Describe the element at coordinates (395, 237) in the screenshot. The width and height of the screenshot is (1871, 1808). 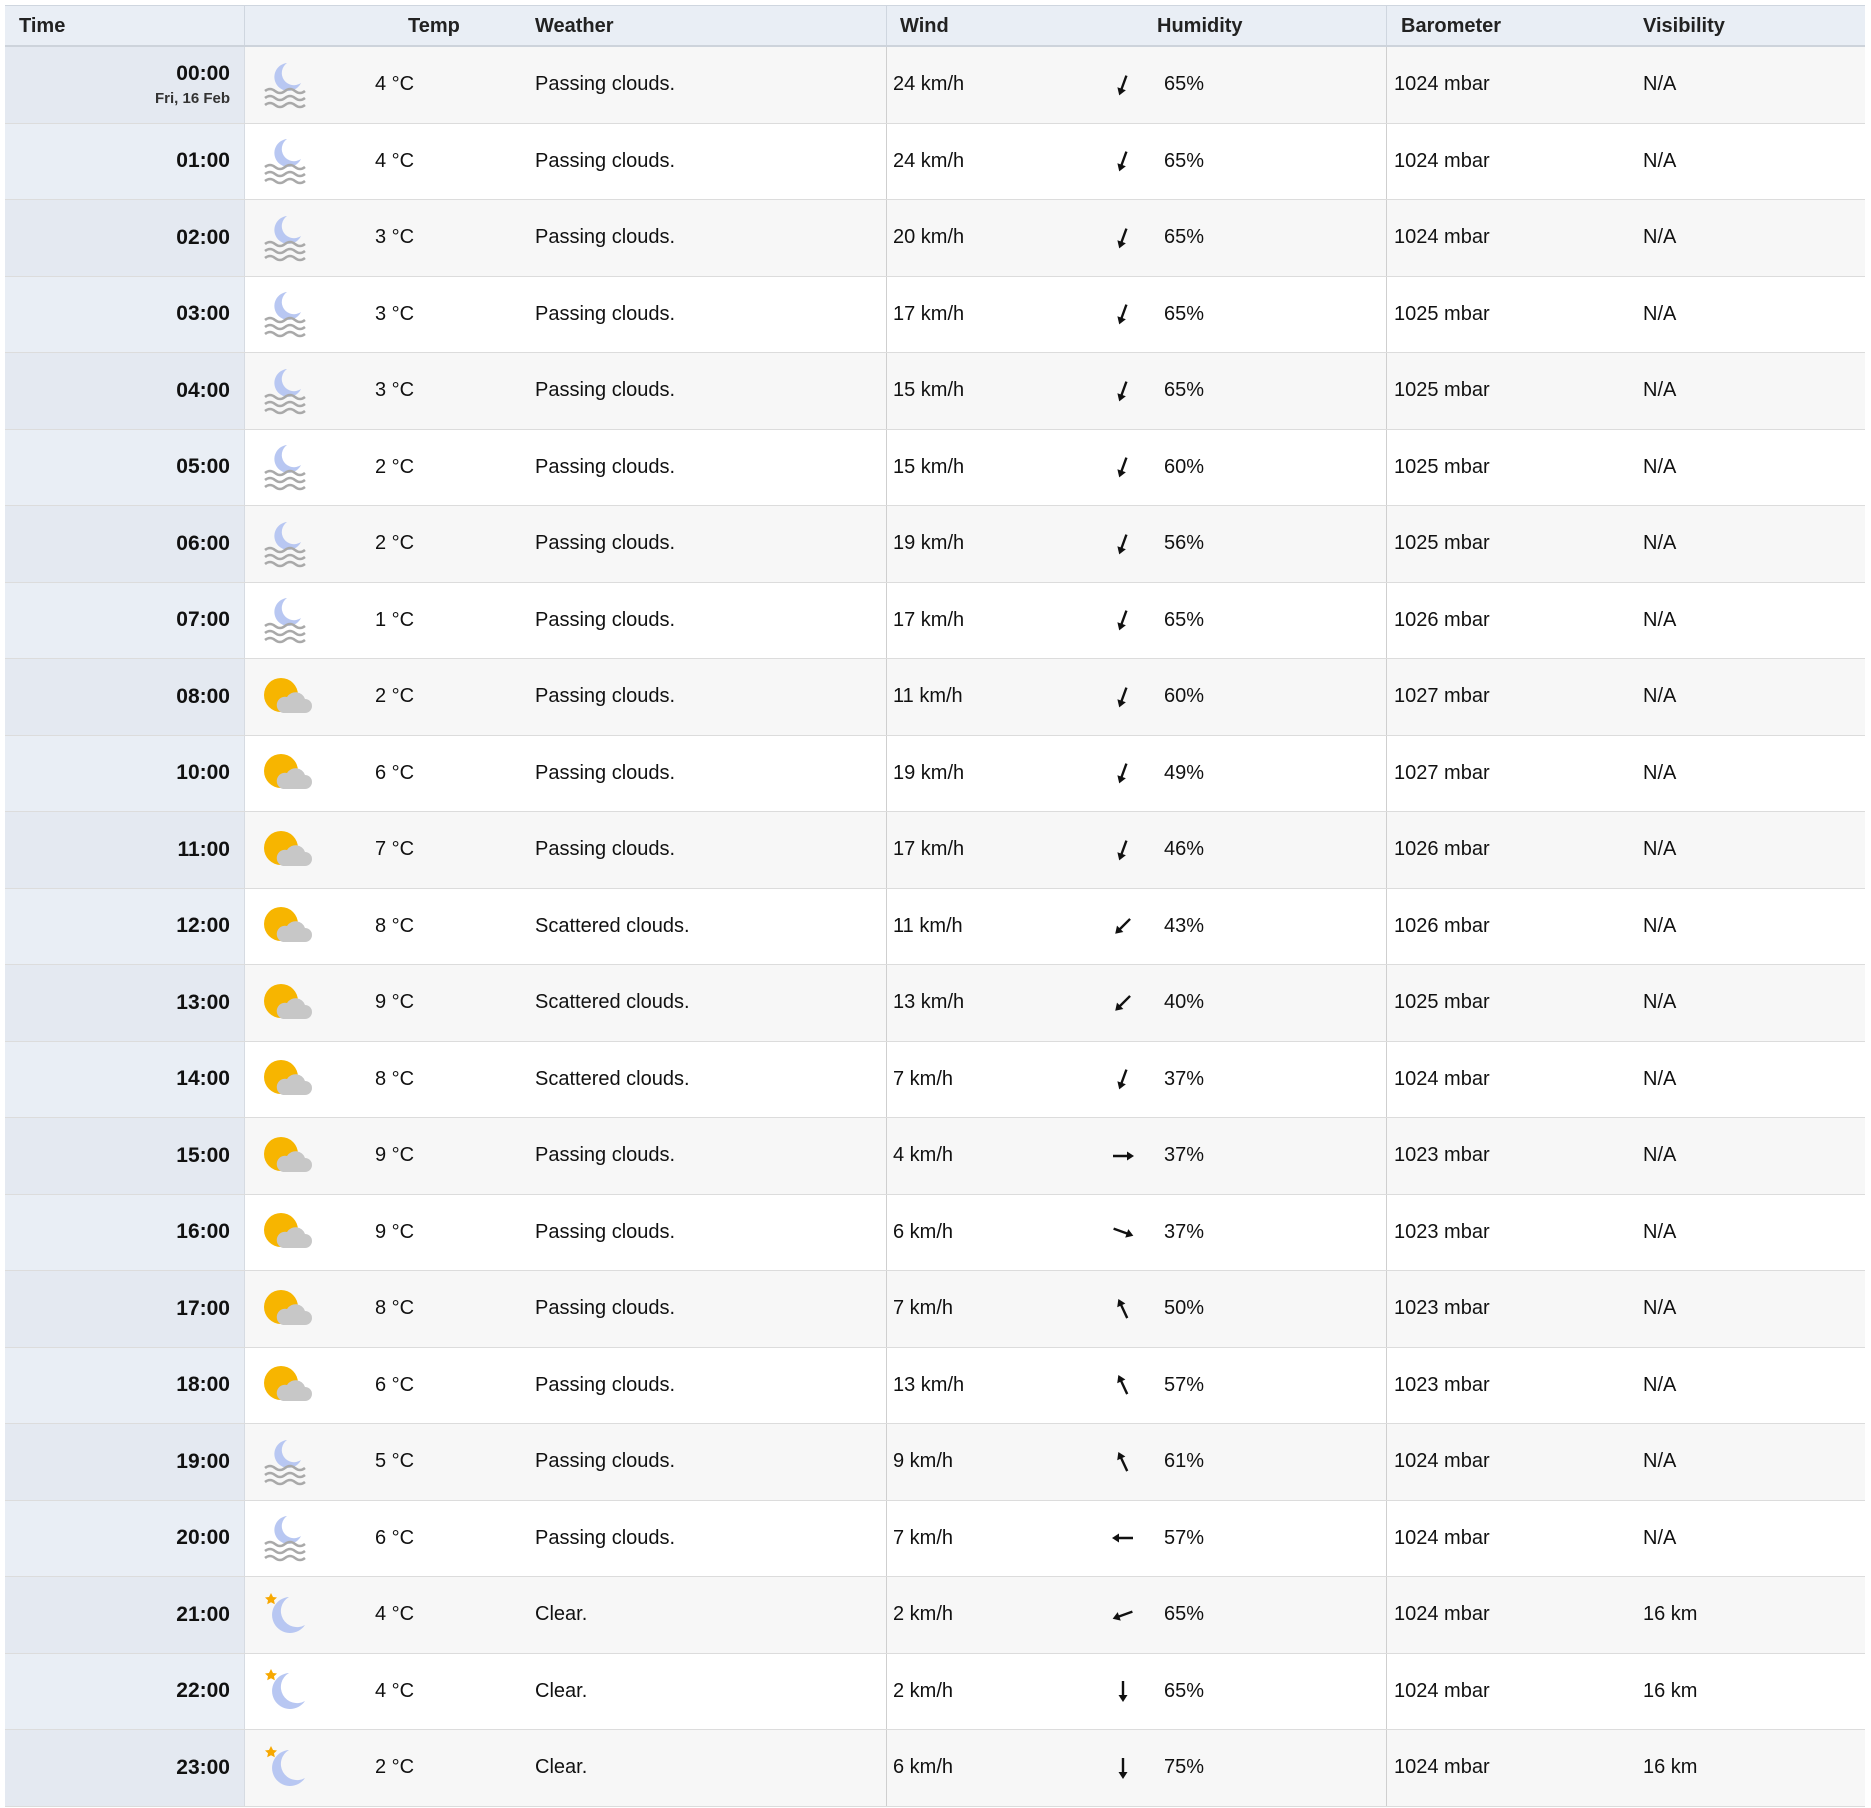
I see `row-temp: 3 °C` at that location.